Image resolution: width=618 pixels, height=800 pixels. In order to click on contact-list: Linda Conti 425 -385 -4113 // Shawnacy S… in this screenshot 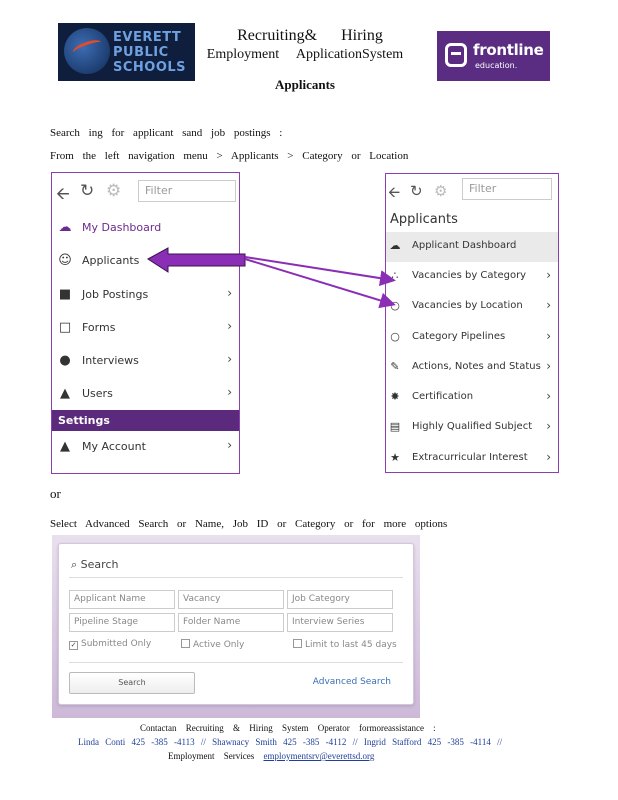, I will do `click(290, 742)`.